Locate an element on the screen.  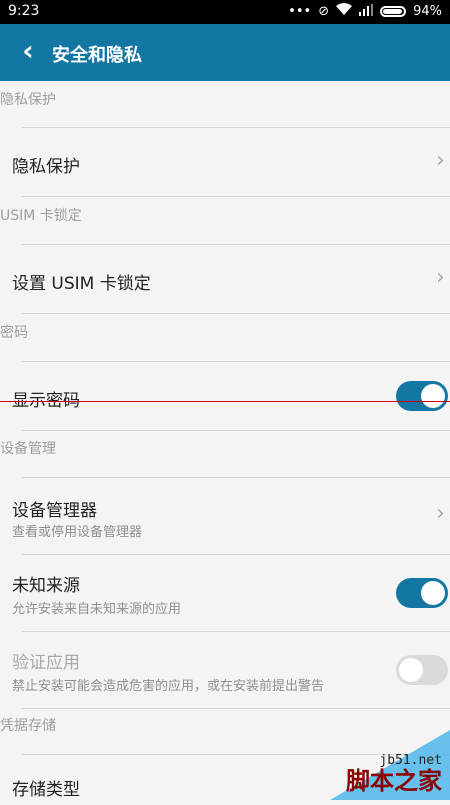
page-title: 安全和隐私 is located at coordinates (97, 55).